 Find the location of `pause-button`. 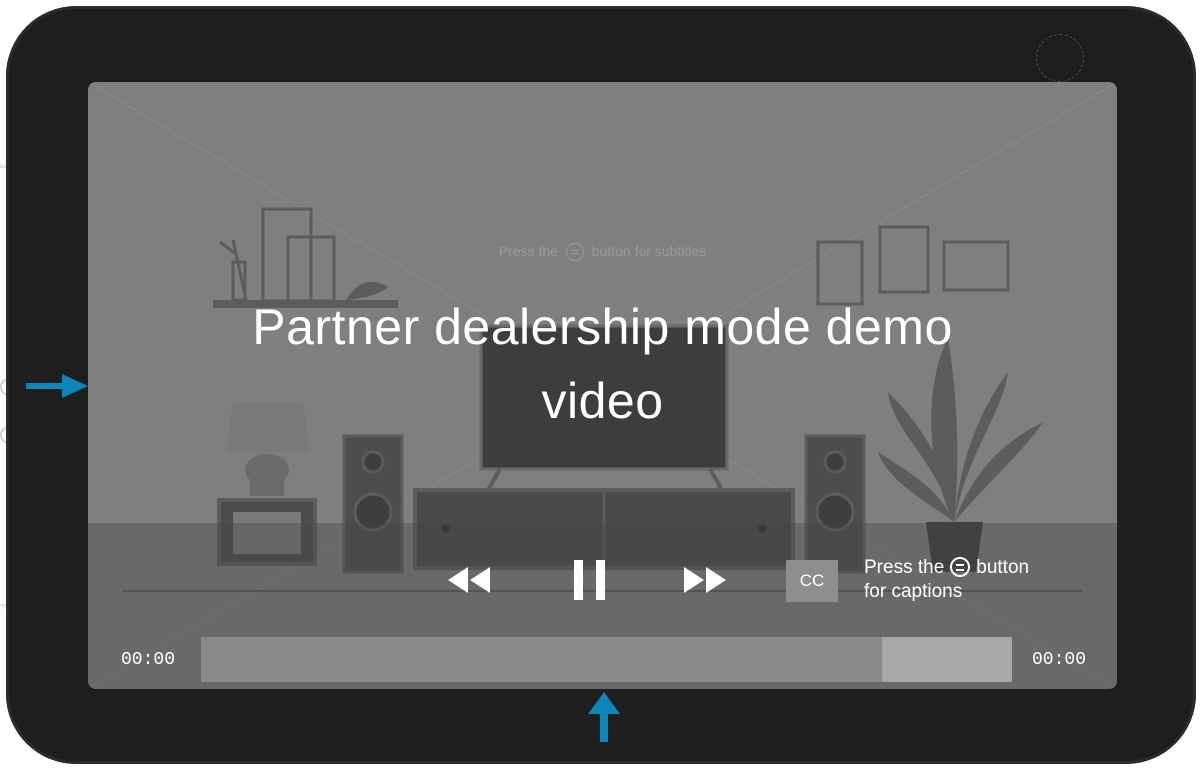

pause-button is located at coordinates (590, 580).